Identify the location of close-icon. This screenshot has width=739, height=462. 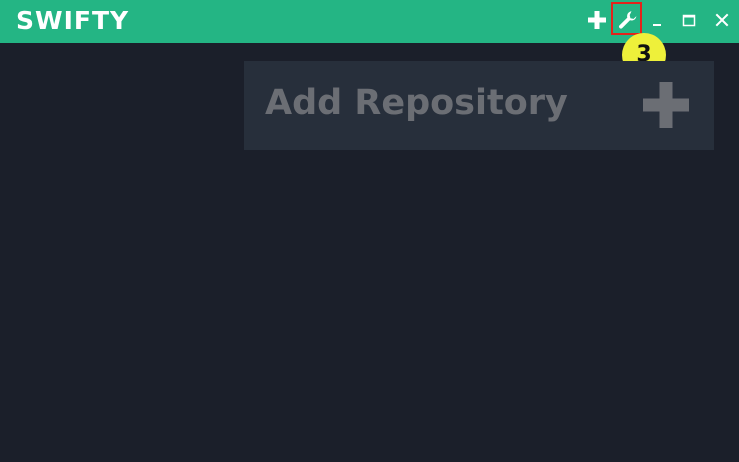
(722, 20).